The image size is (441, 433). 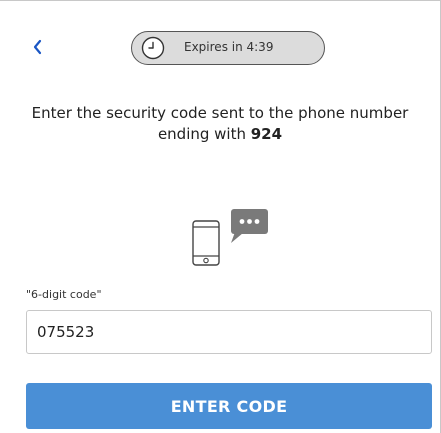 What do you see at coordinates (229, 332) in the screenshot?
I see `code-input` at bounding box center [229, 332].